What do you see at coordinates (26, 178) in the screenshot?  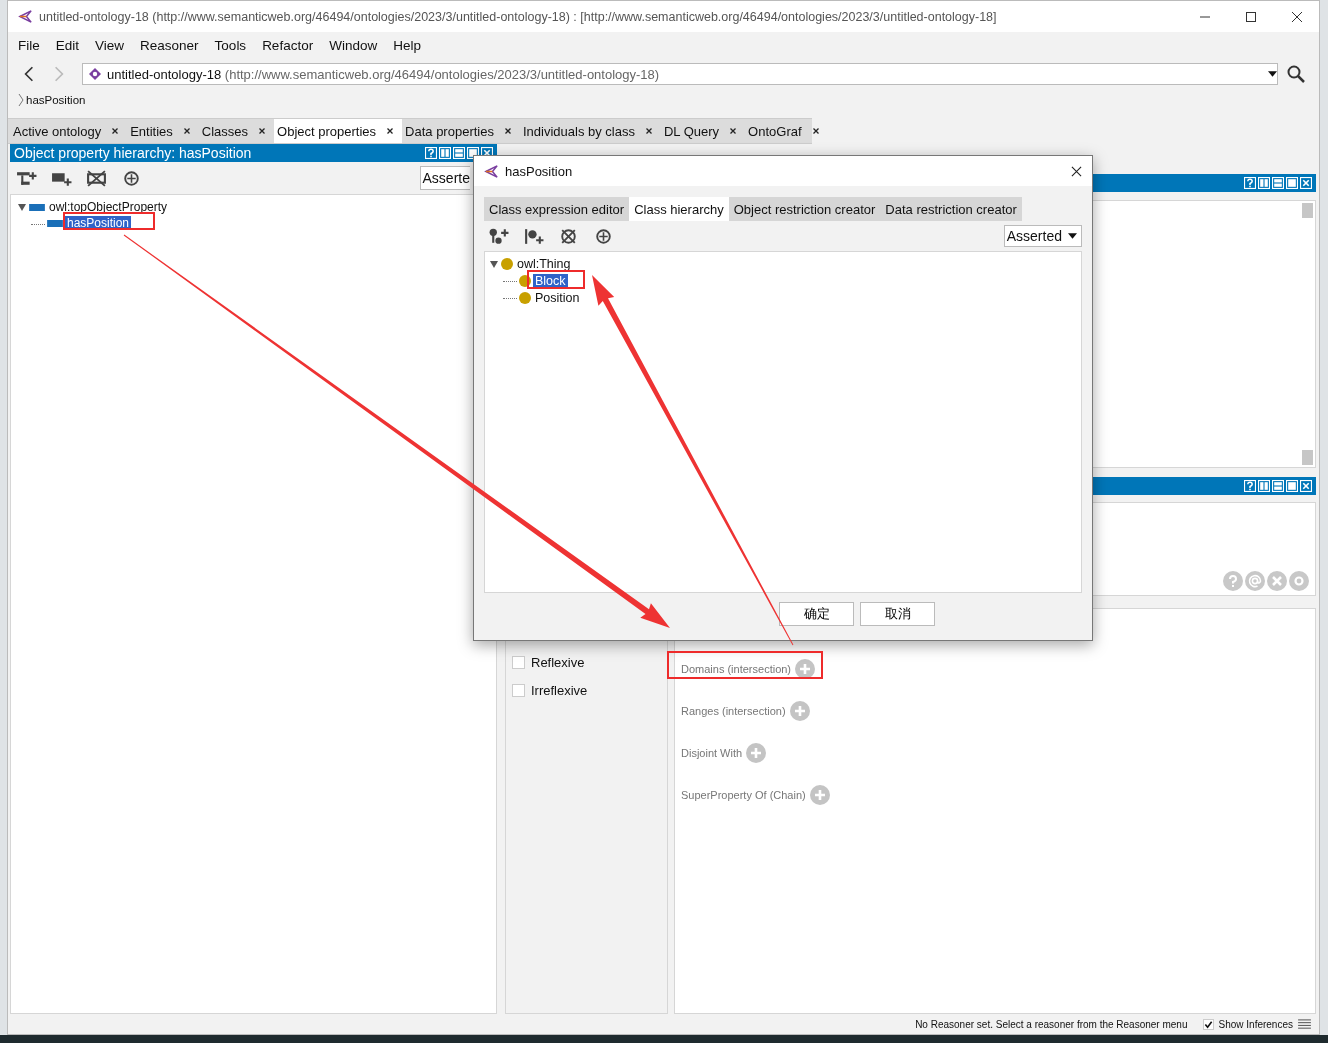 I see `add-subproperty-icon` at bounding box center [26, 178].